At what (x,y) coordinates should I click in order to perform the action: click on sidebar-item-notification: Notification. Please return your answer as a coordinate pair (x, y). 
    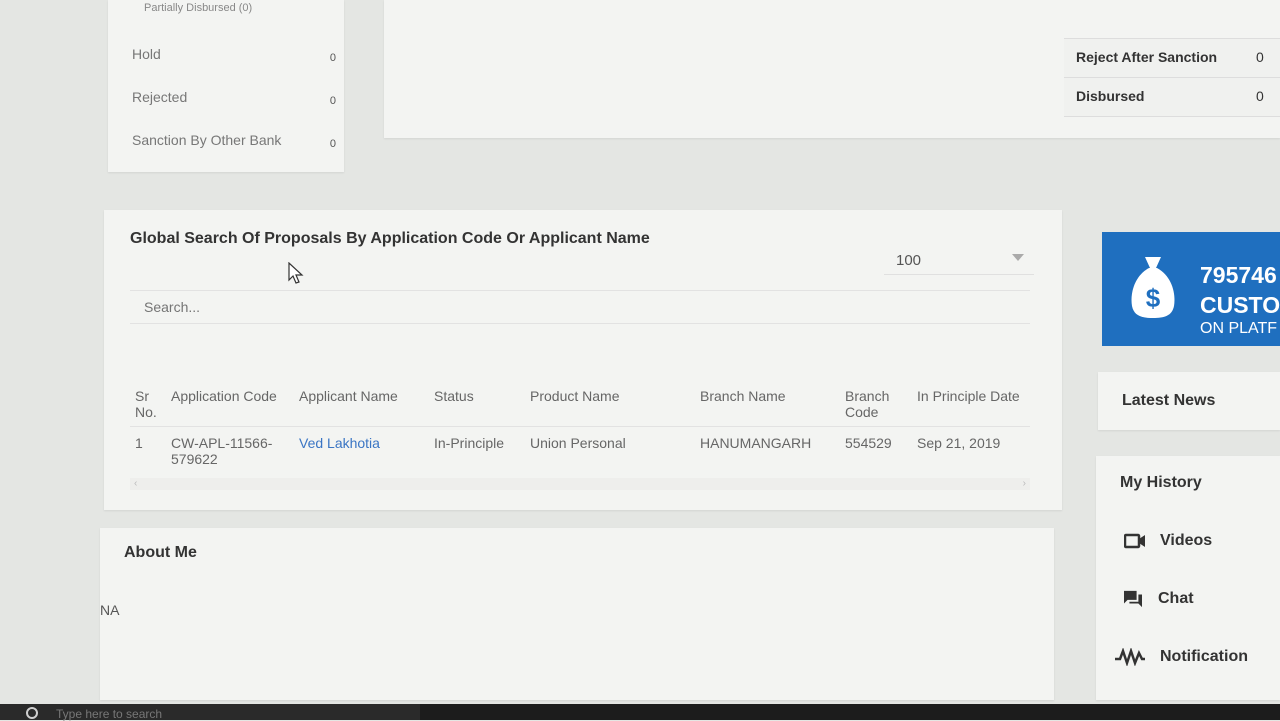
    Looking at the image, I should click on (1181, 657).